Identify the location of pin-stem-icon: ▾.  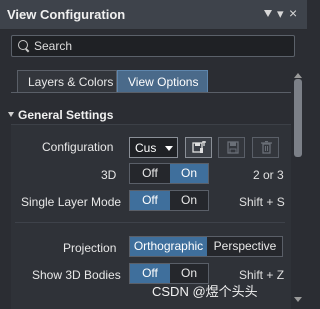
(280, 13).